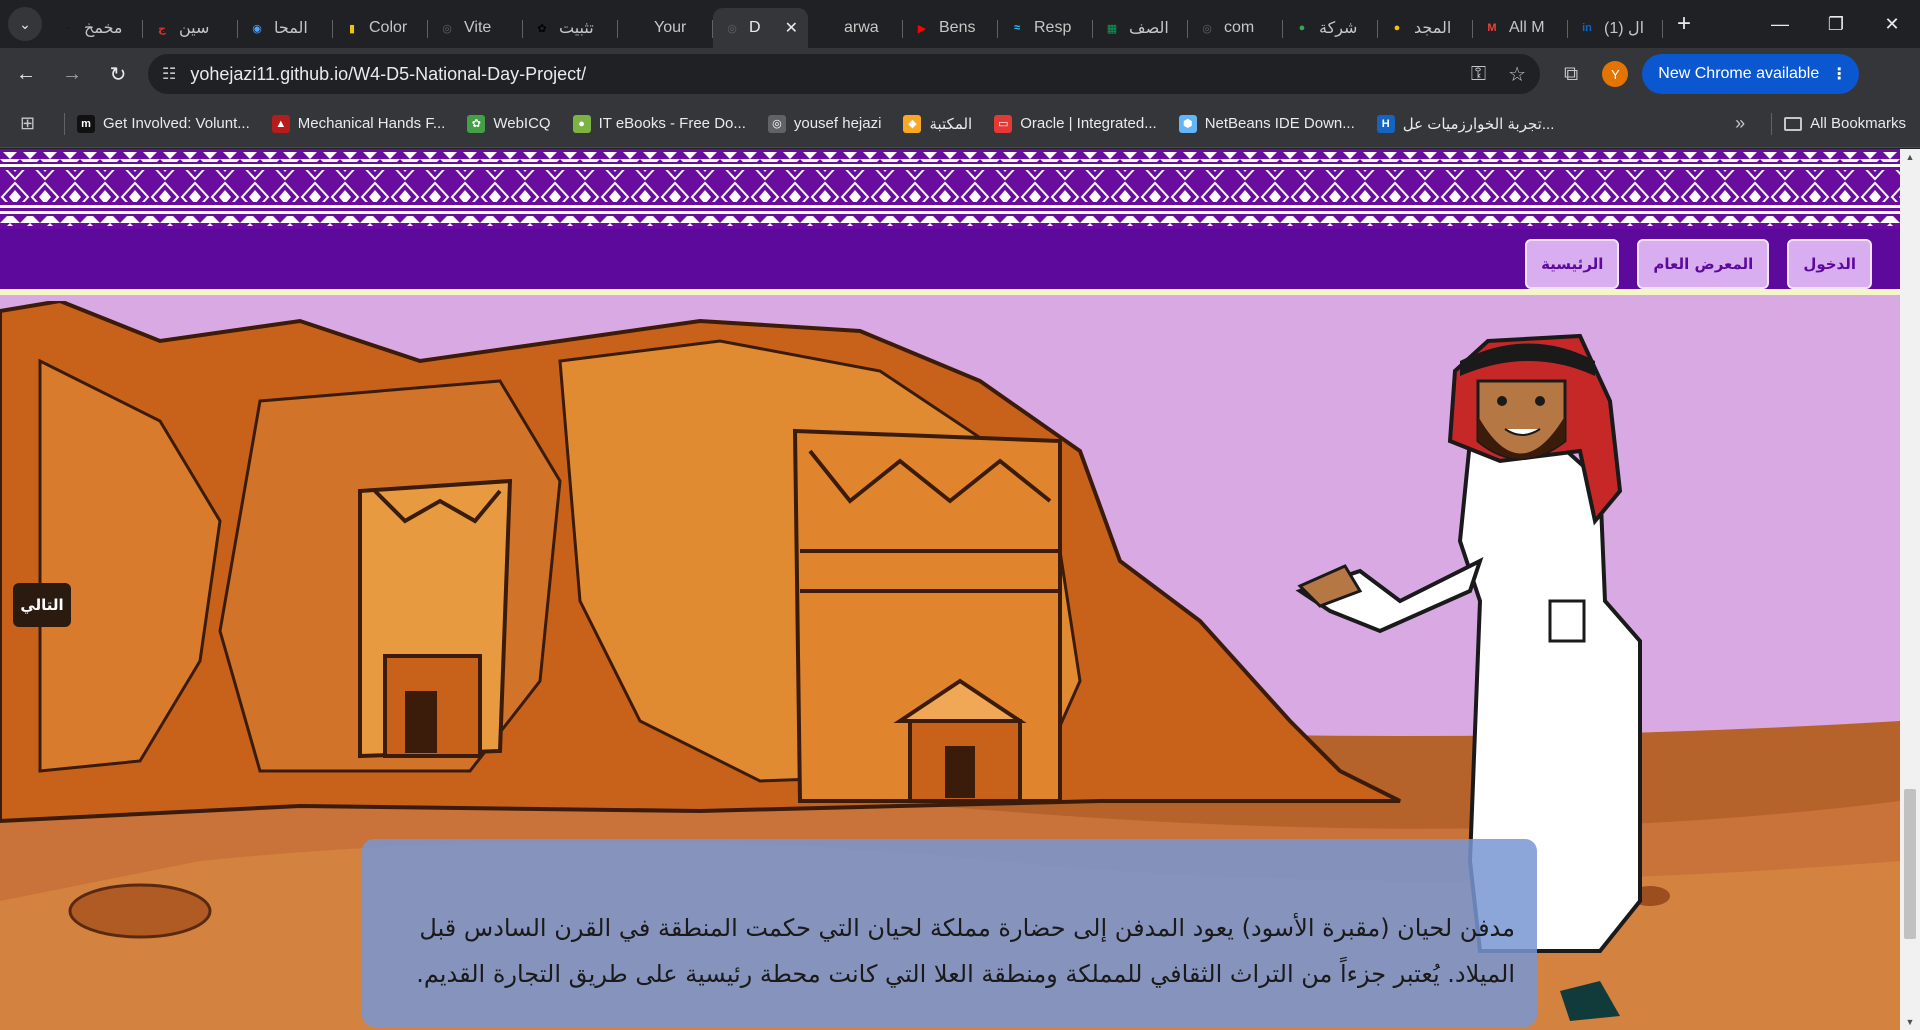 The image size is (1920, 1030). I want to click on tab-title: Resp, so click(1053, 27).